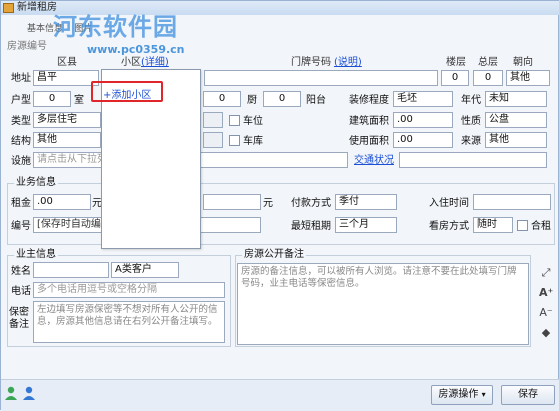 This screenshot has height=411, width=559. Describe the element at coordinates (253, 141) in the screenshot. I see `storage-option-label: 车库` at that location.